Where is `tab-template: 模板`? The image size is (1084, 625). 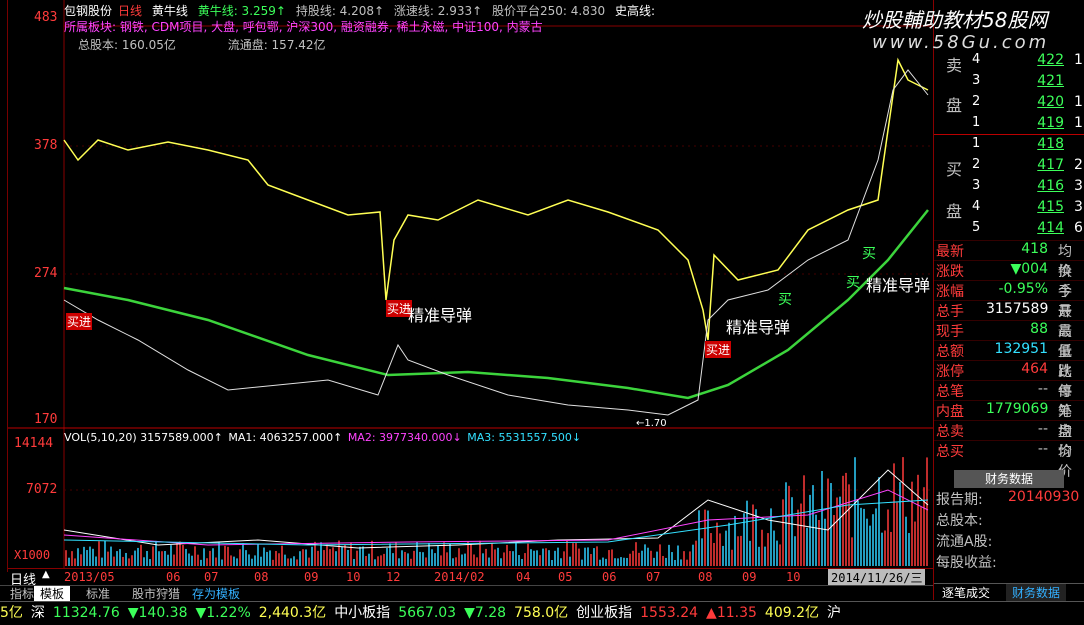
tab-template: 模板 is located at coordinates (52, 594).